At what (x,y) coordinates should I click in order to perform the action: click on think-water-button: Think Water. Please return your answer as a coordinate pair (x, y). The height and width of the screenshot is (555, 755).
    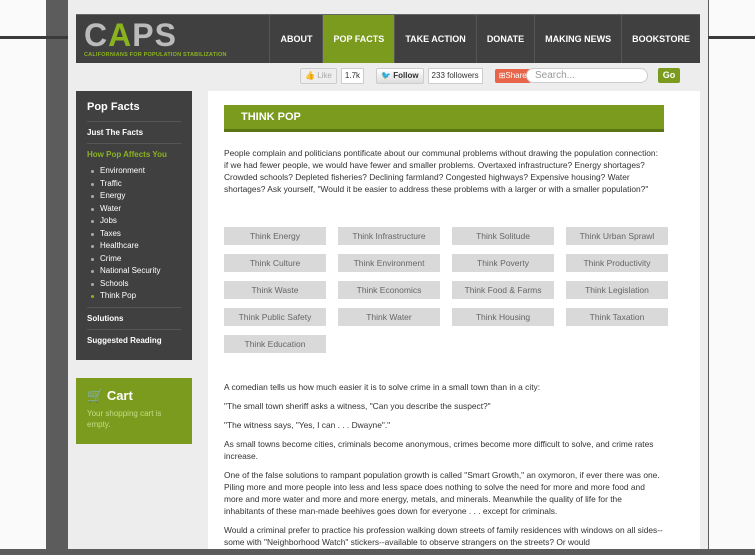
    Looking at the image, I should click on (389, 317).